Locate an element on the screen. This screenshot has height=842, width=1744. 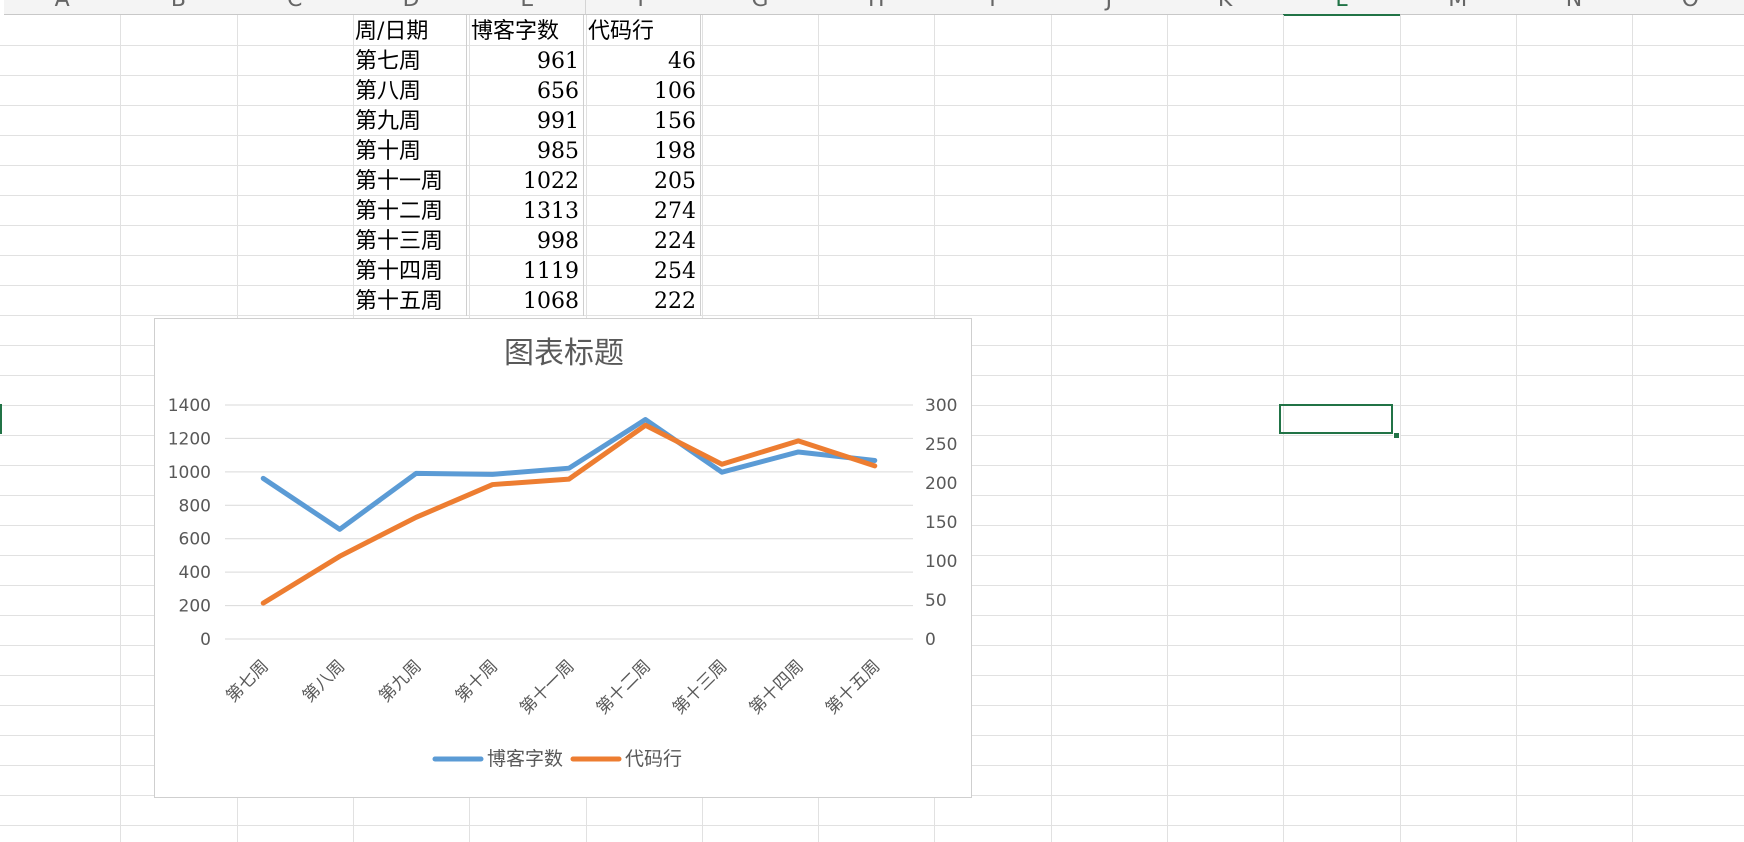
legend-label-2: 代码行 is located at coordinates (653, 759).